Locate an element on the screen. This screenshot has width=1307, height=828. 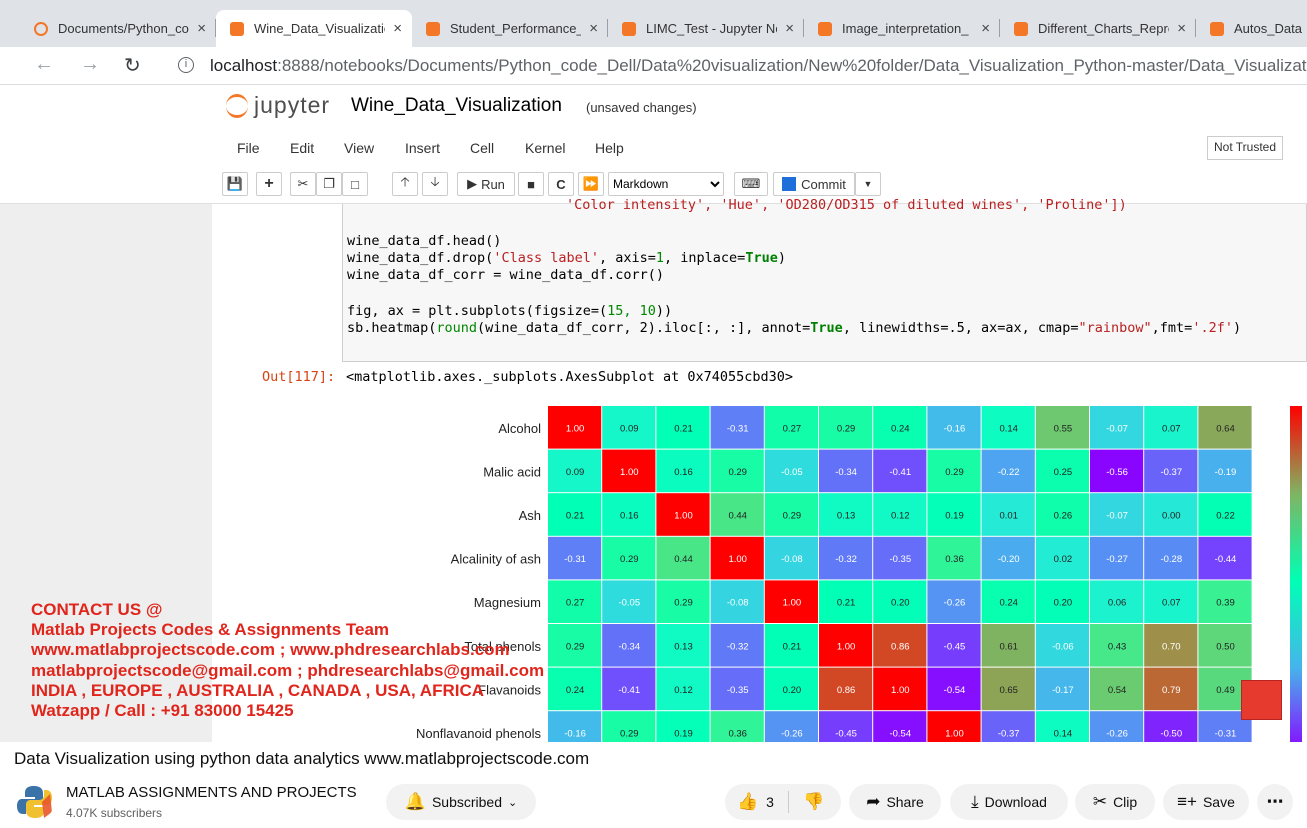
browser-tab: Autos_Data is located at coordinates (1251, 28).